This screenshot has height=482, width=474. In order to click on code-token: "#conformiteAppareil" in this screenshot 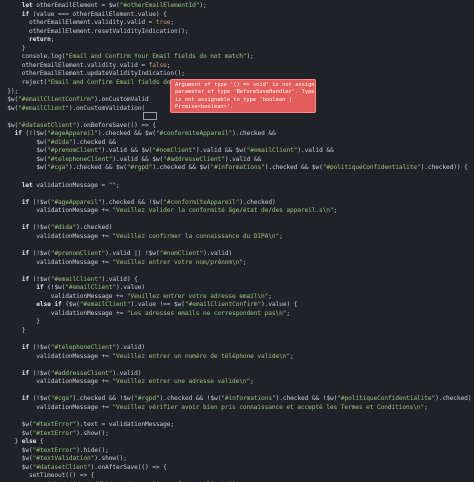, I will do `click(194, 134)`.